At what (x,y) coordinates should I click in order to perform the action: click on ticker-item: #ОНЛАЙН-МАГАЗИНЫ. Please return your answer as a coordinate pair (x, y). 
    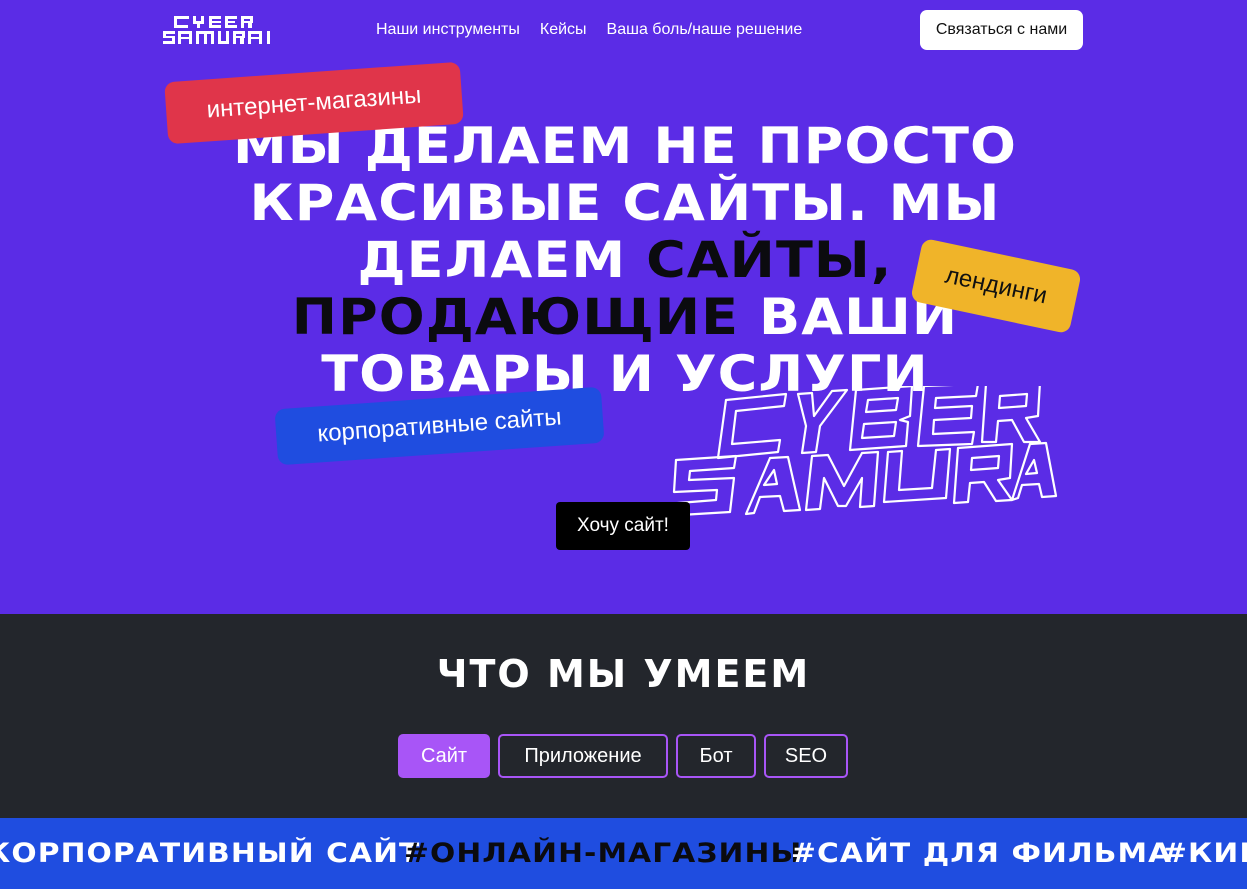
    Looking at the image, I should click on (602, 853).